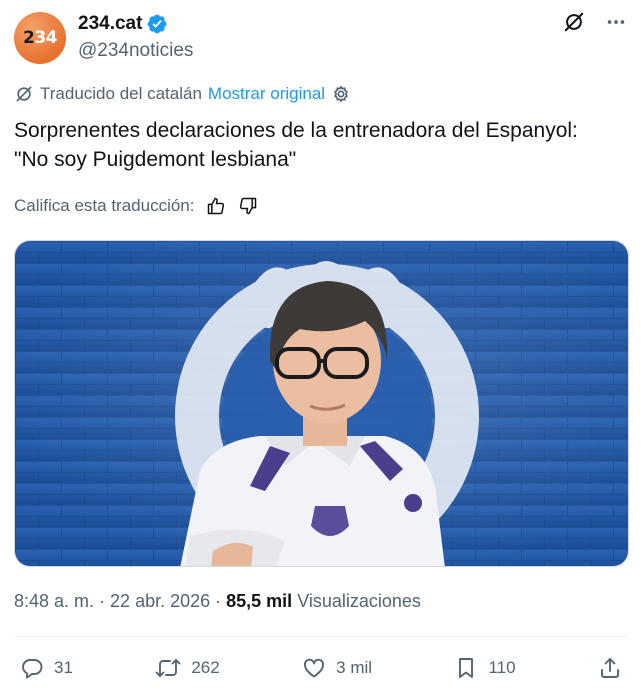  Describe the element at coordinates (485, 668) in the screenshot. I see `bookmark-button: 110` at that location.